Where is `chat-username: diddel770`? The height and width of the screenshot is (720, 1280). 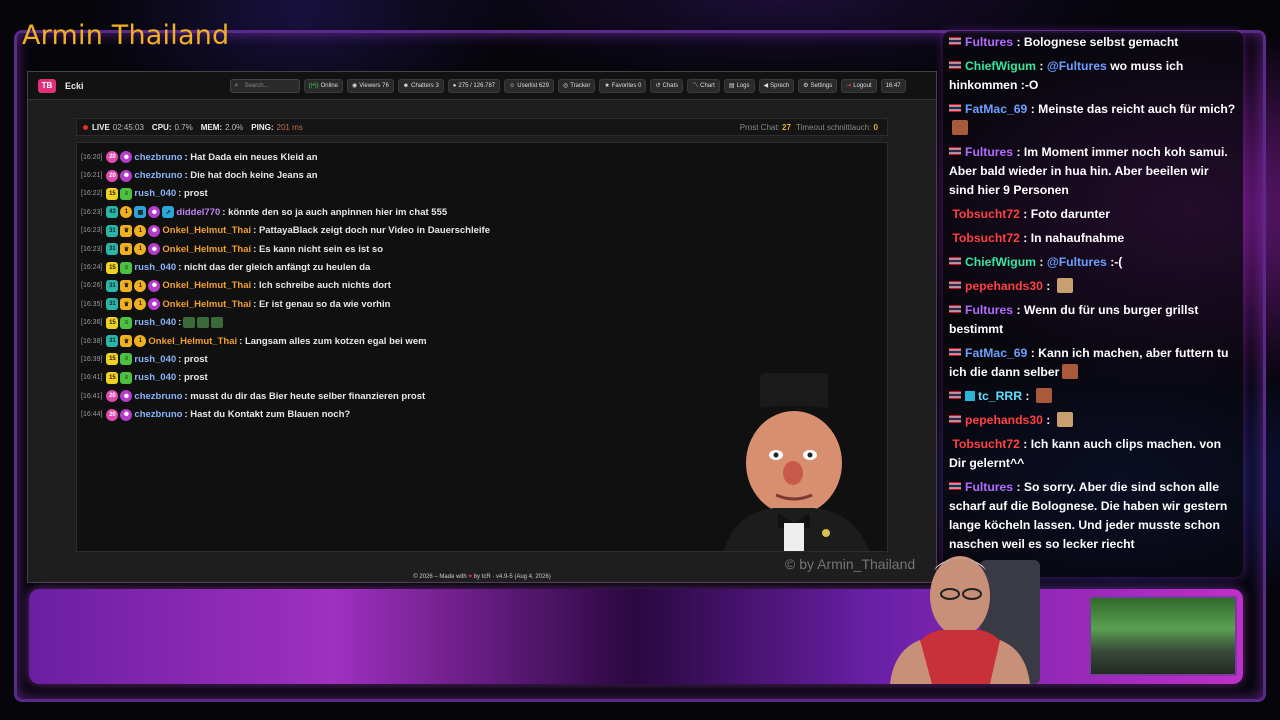 chat-username: diddel770 is located at coordinates (198, 212).